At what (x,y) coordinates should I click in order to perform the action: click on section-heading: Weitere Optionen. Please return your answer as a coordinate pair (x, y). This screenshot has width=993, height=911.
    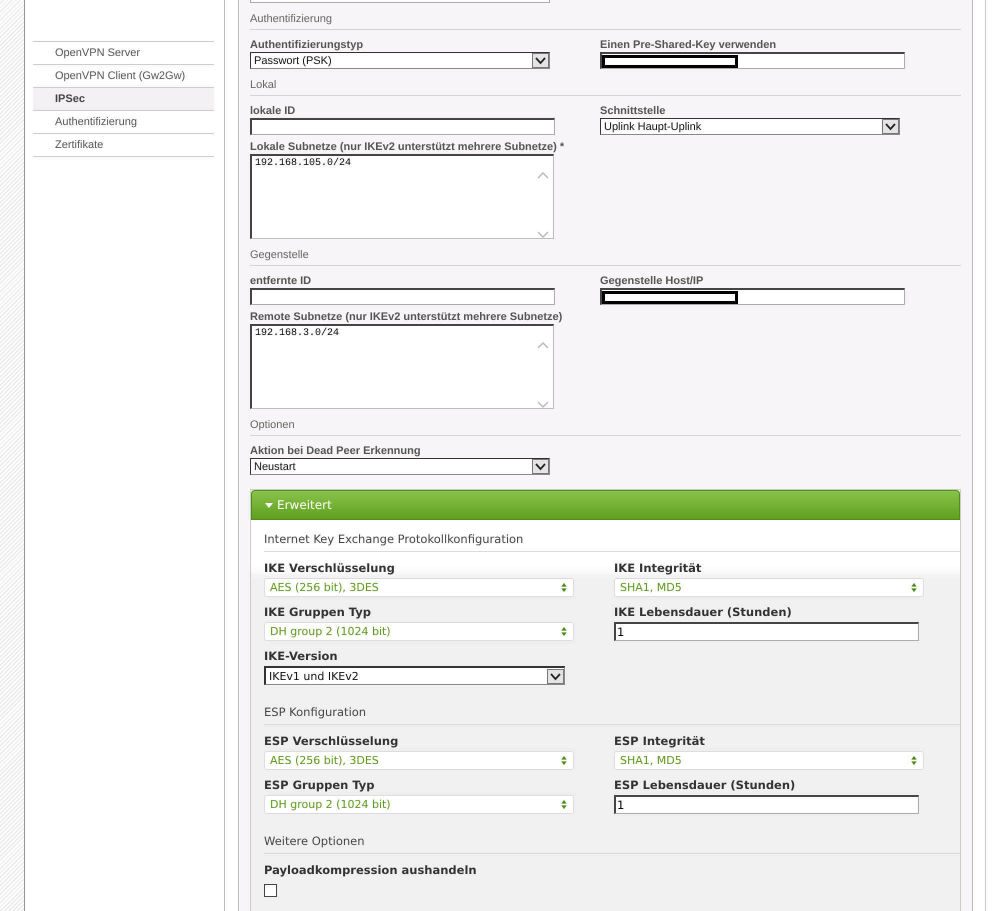
    Looking at the image, I should click on (612, 838).